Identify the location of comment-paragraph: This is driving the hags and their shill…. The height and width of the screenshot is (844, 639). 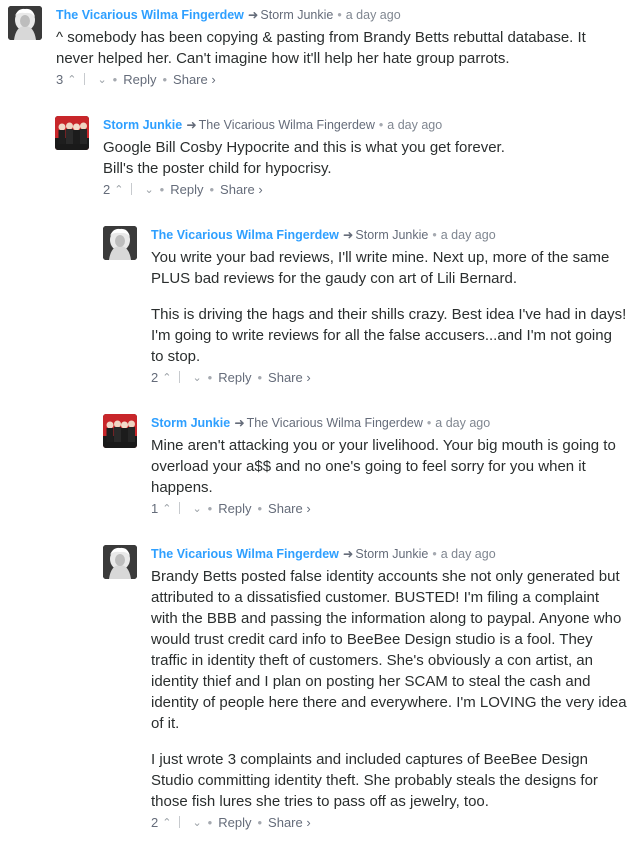
(389, 335).